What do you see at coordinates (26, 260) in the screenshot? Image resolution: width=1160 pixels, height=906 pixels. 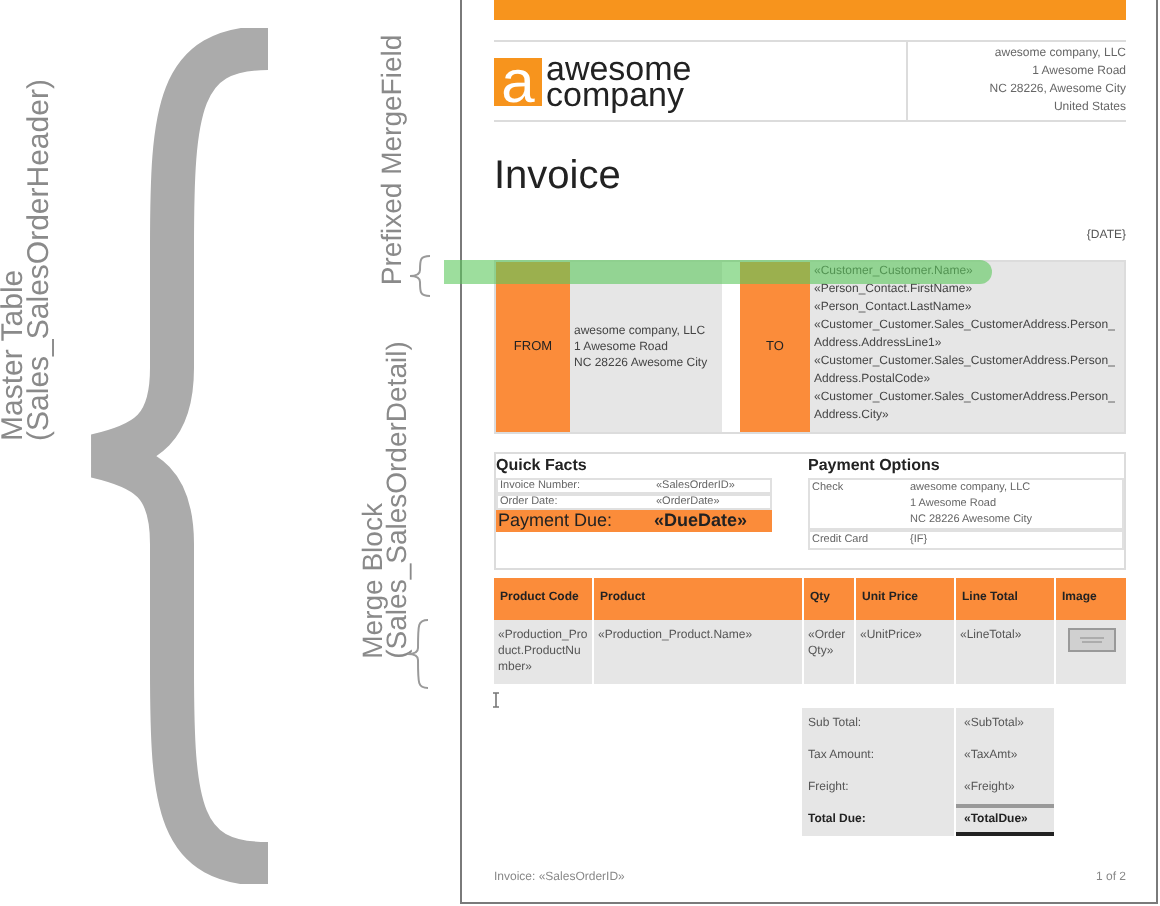 I see `annotation-label: Master Table (Sales_SalesOrderHeader)` at bounding box center [26, 260].